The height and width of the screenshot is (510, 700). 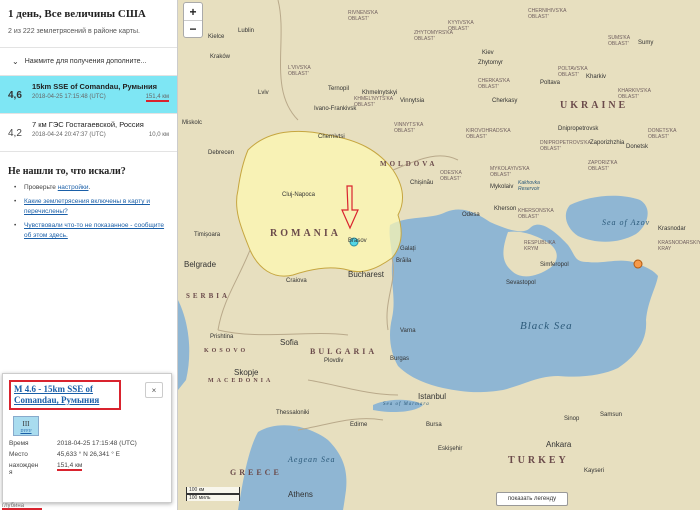 I want to click on map-region-chernihiv-oblast: CHERNIHIVS'KA OBLAST', so click(x=547, y=14).